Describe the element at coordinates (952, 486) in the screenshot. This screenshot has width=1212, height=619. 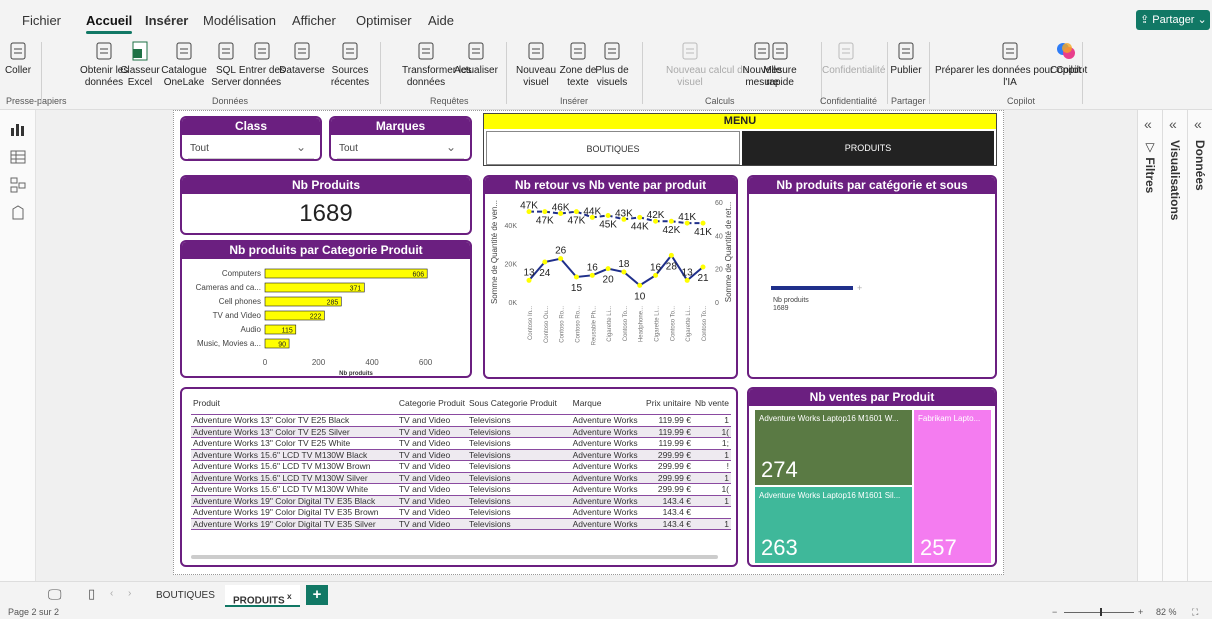
I see `treemap-cell: Fabrikam Lapto... 257` at that location.